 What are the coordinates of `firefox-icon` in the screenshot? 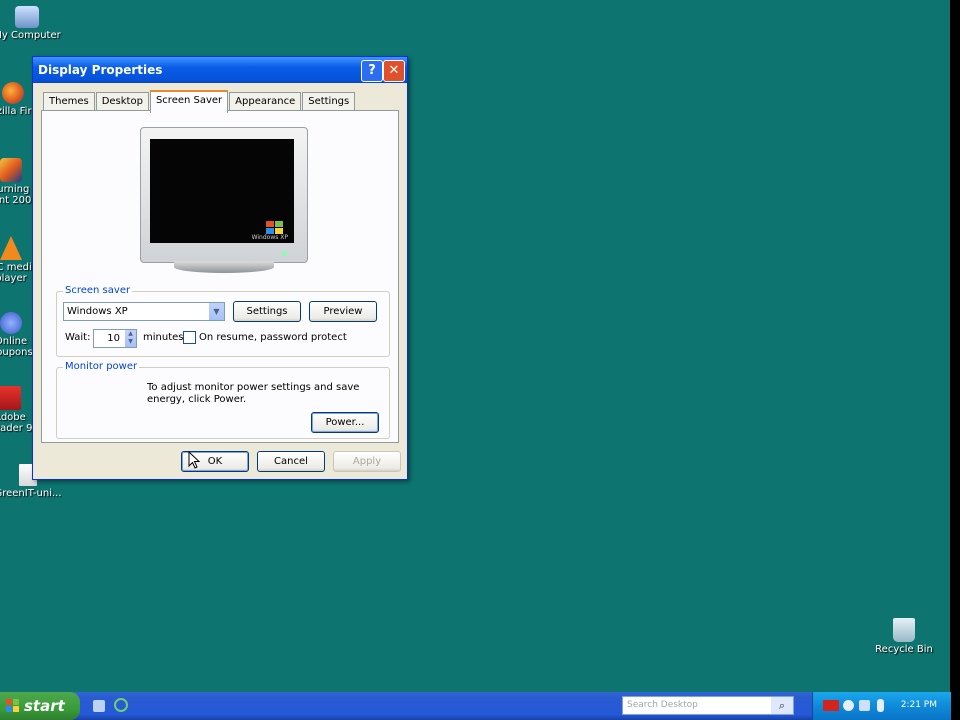 It's located at (13, 93).